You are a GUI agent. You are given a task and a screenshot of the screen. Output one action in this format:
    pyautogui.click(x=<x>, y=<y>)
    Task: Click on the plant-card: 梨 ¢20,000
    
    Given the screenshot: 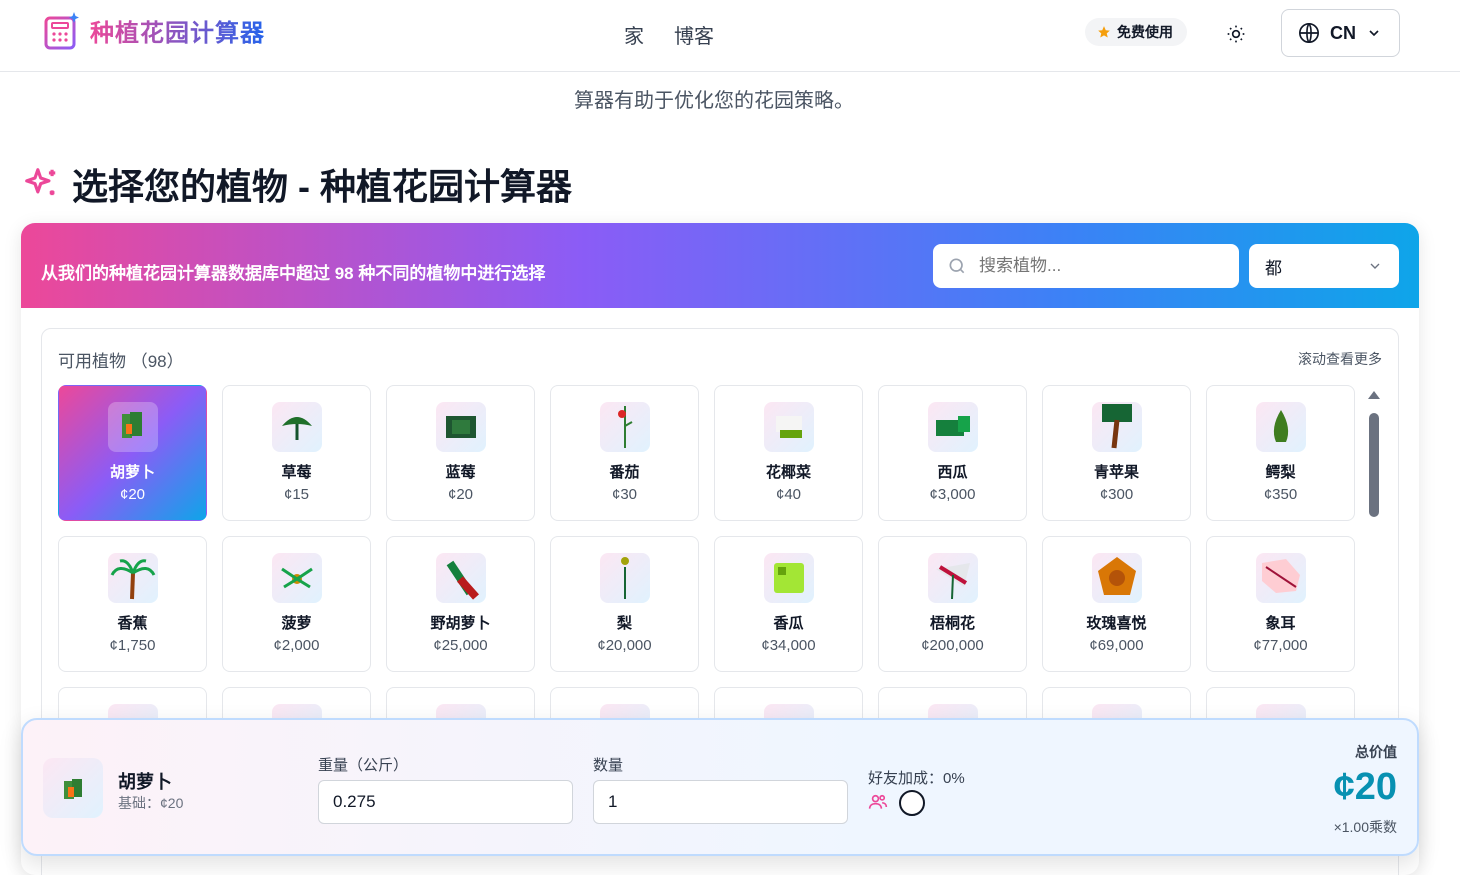 What is the action you would take?
    pyautogui.click(x=624, y=604)
    